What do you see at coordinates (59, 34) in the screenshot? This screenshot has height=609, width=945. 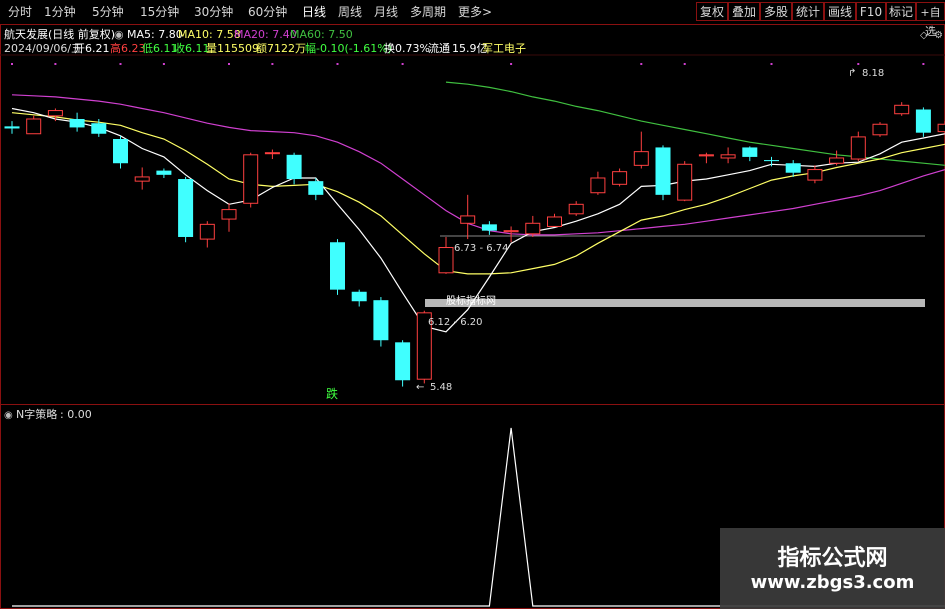 I see `stock-title: 航天发展(日线 前复权)` at bounding box center [59, 34].